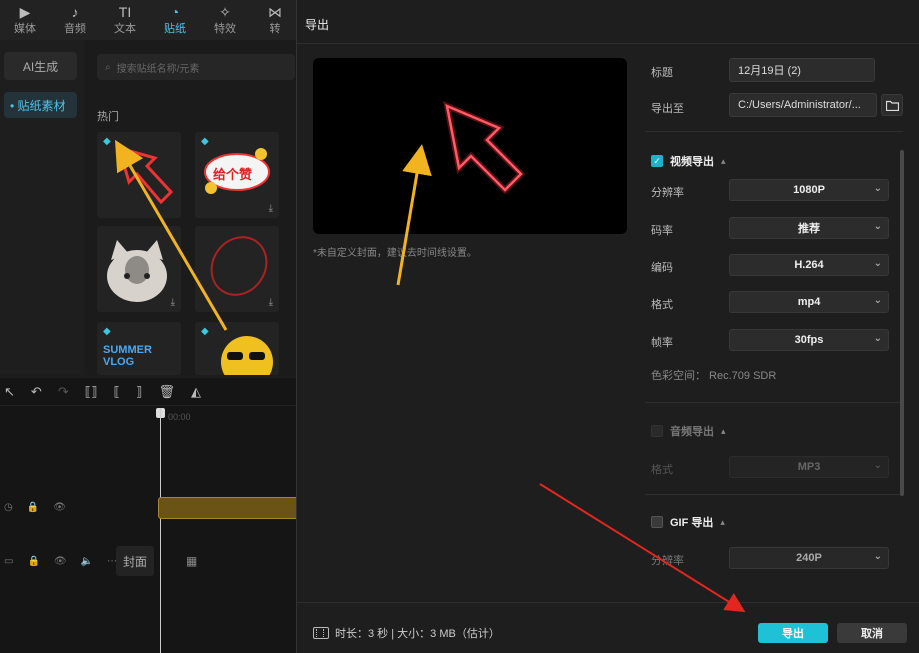 The height and width of the screenshot is (653, 919). Describe the element at coordinates (662, 231) in the screenshot. I see `bitrate-label: 码率` at that location.